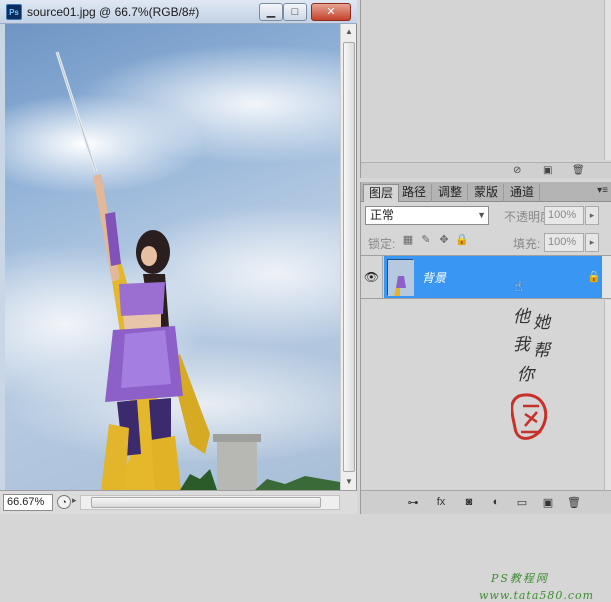 The width and height of the screenshot is (611, 602). I want to click on eye-icon: 👁, so click(372, 277).